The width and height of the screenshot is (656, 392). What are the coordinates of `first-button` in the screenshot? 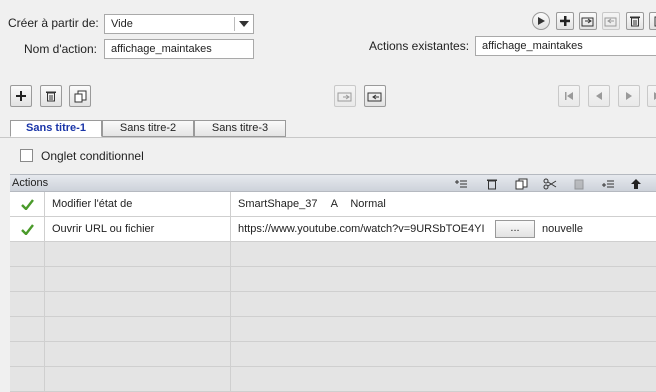 It's located at (569, 96).